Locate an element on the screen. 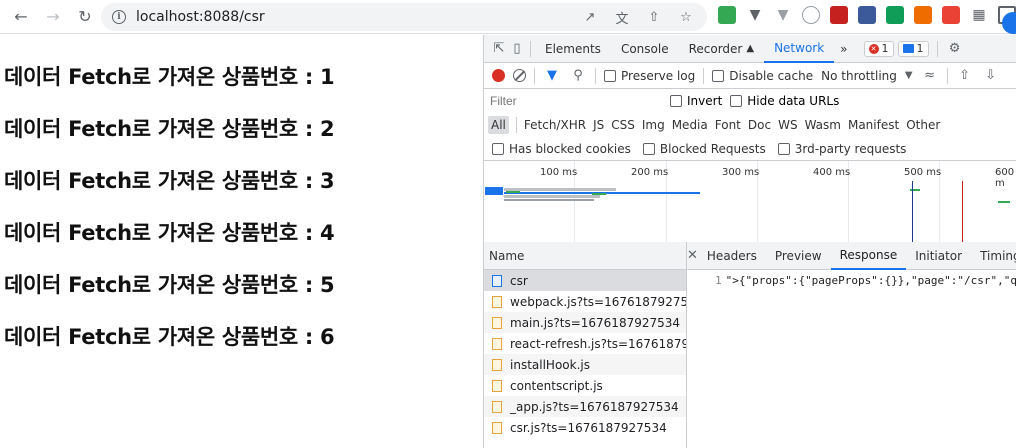 This screenshot has height=448, width=1016. tab-network: Network is located at coordinates (799, 49).